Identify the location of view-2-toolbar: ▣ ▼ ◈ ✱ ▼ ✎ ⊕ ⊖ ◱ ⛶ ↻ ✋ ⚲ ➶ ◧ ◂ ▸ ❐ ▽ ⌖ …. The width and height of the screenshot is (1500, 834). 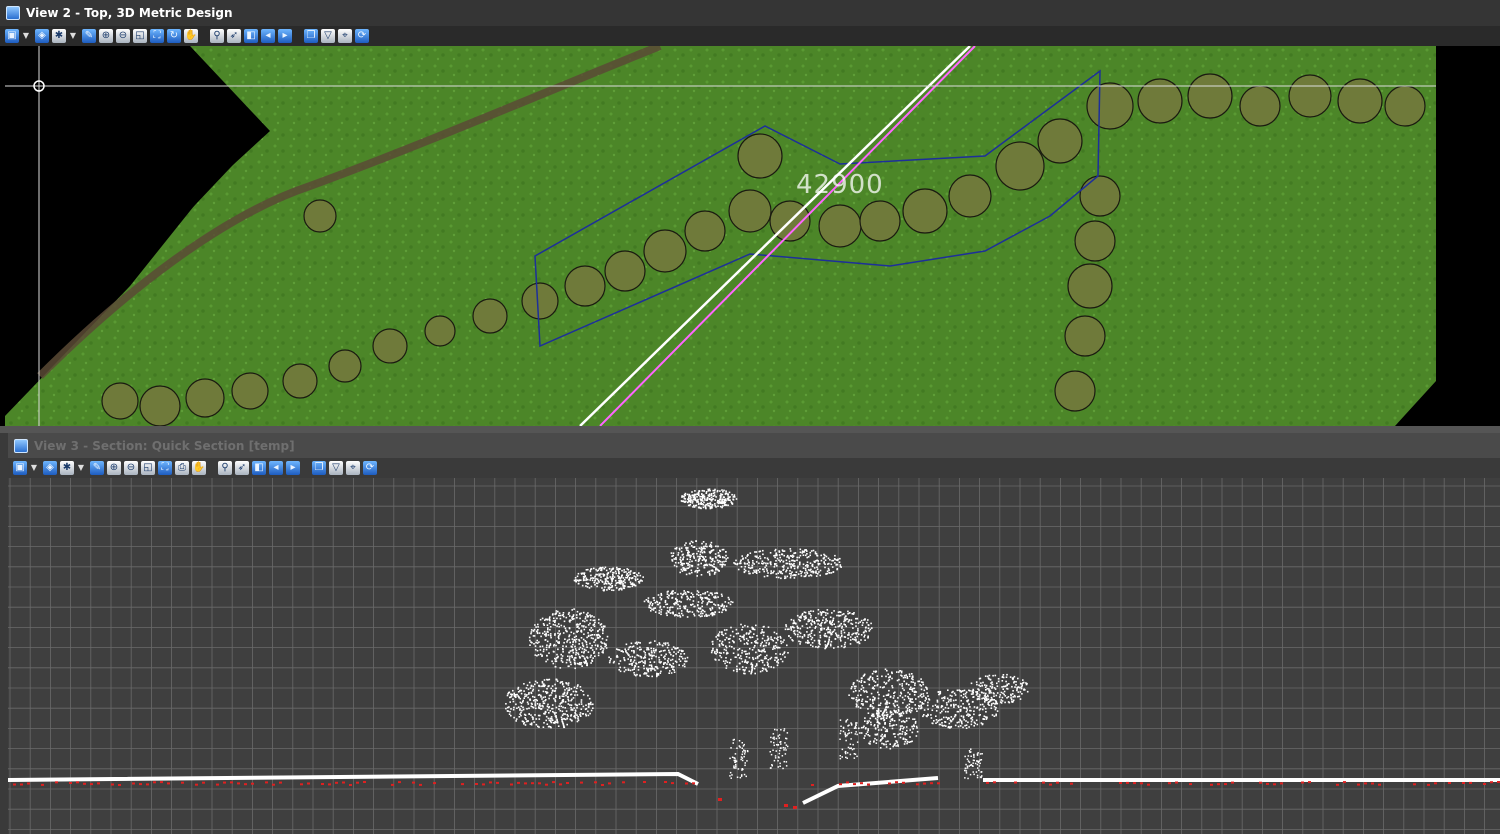
(750, 36).